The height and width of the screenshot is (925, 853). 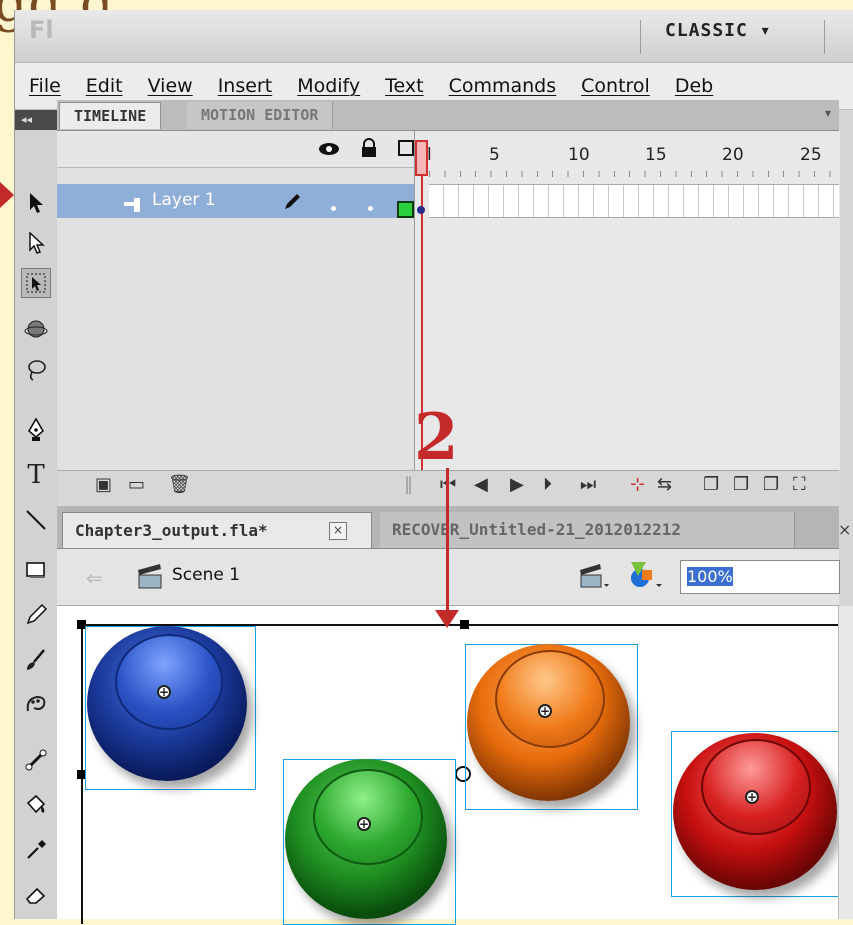 What do you see at coordinates (799, 484) in the screenshot?
I see `modify-onion-markers-icon: ⛶` at bounding box center [799, 484].